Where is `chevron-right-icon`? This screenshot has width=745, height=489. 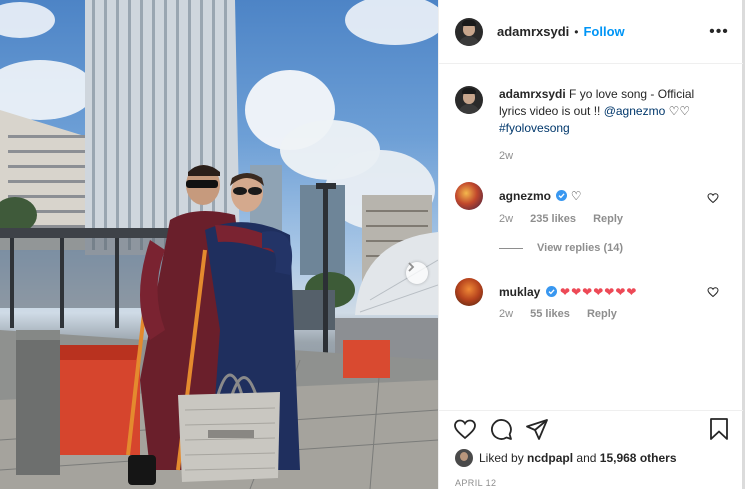 chevron-right-icon is located at coordinates (411, 267).